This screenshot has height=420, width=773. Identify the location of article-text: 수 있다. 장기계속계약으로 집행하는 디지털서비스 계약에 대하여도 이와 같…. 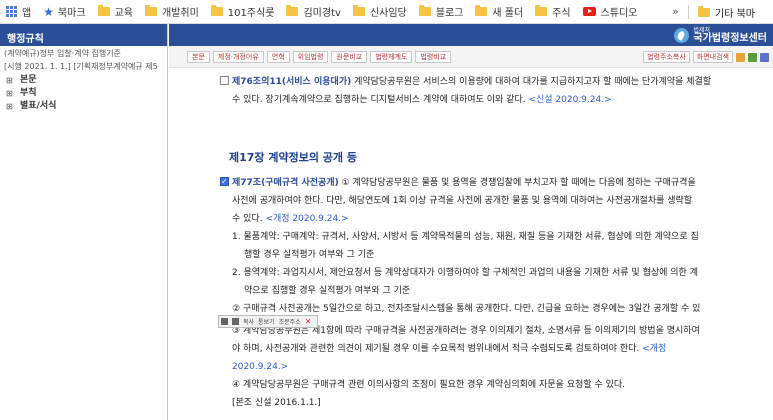
(379, 100).